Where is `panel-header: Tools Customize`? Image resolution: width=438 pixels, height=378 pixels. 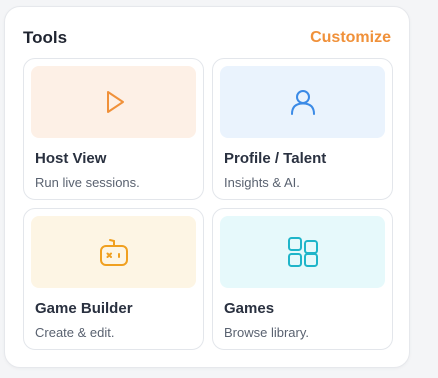 panel-header: Tools Customize is located at coordinates (207, 38).